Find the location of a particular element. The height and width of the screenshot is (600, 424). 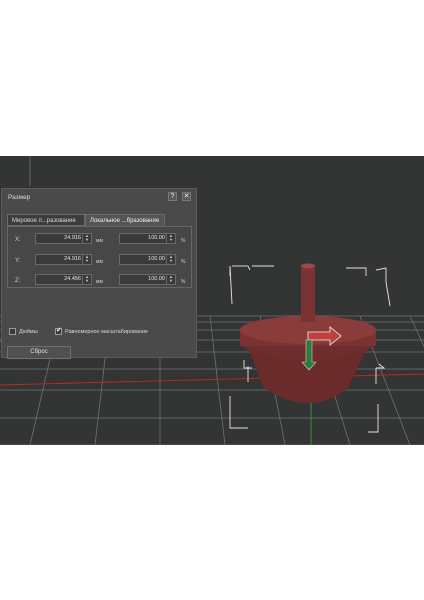

x-label: X: is located at coordinates (18, 240).